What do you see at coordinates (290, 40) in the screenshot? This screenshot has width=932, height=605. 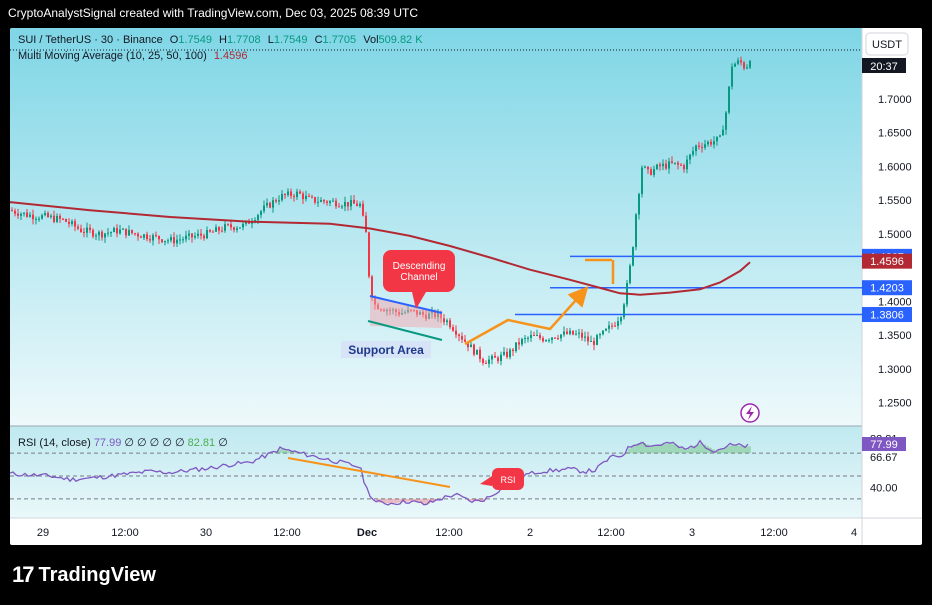 I see `low-value: 1.7549` at bounding box center [290, 40].